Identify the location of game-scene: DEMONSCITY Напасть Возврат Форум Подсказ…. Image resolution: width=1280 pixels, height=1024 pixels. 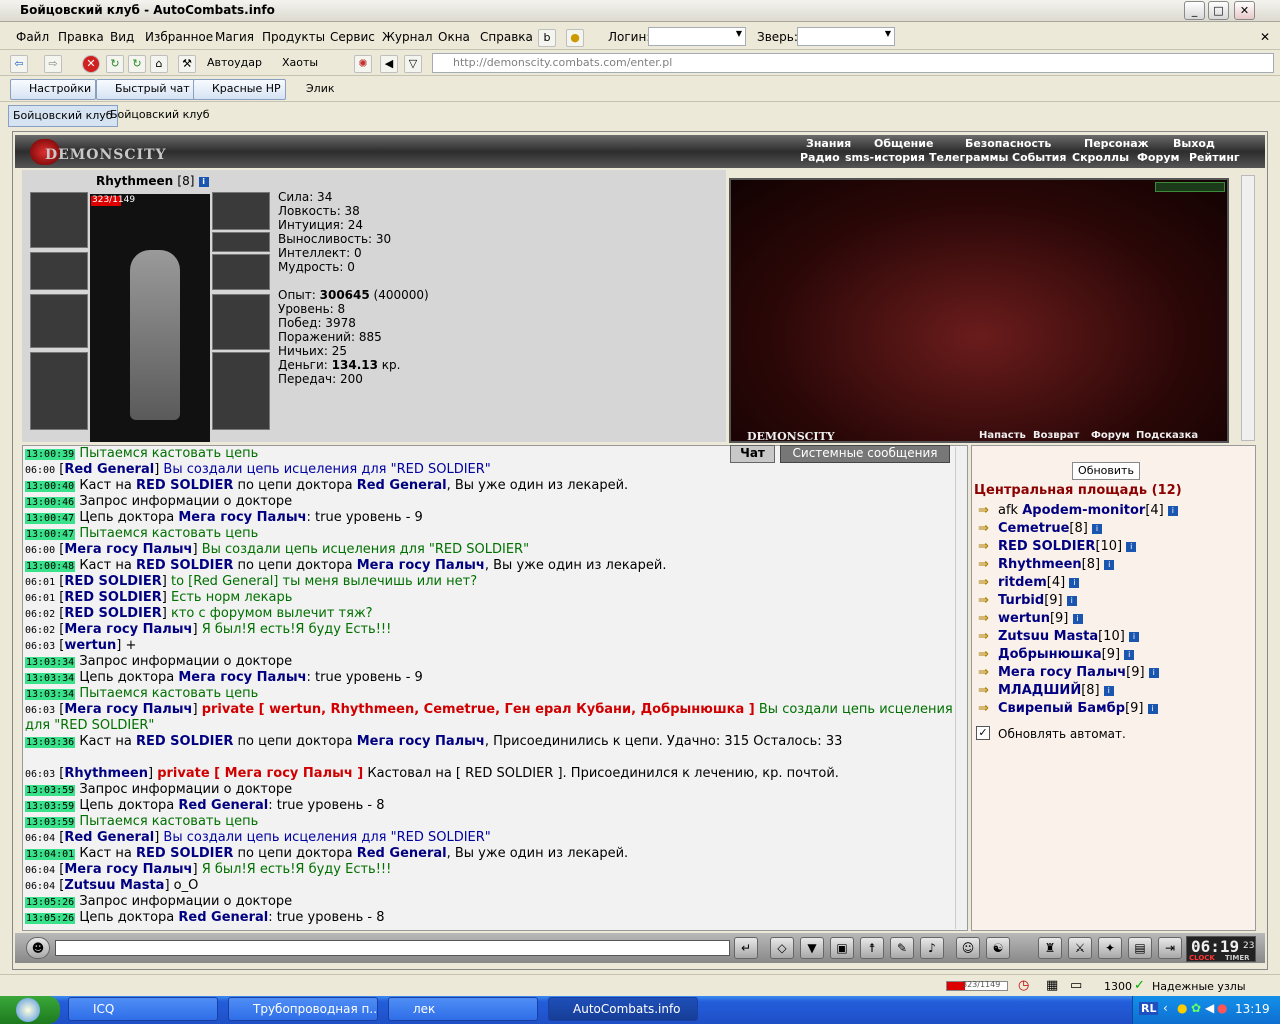
(979, 310).